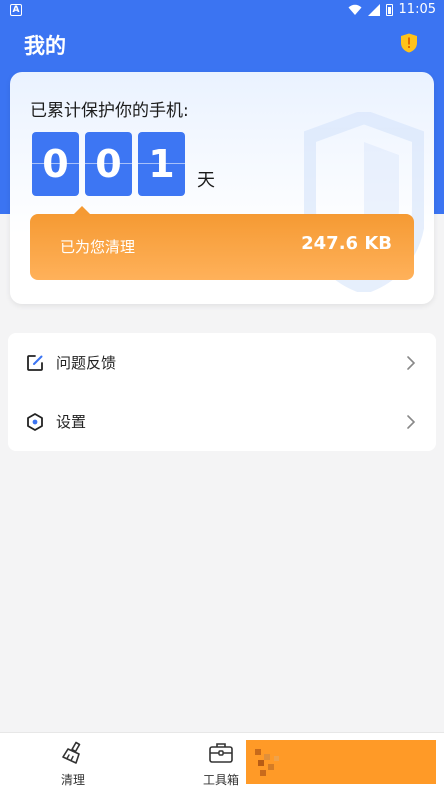 This screenshot has width=444, height=788. I want to click on battery-icon, so click(389, 9).